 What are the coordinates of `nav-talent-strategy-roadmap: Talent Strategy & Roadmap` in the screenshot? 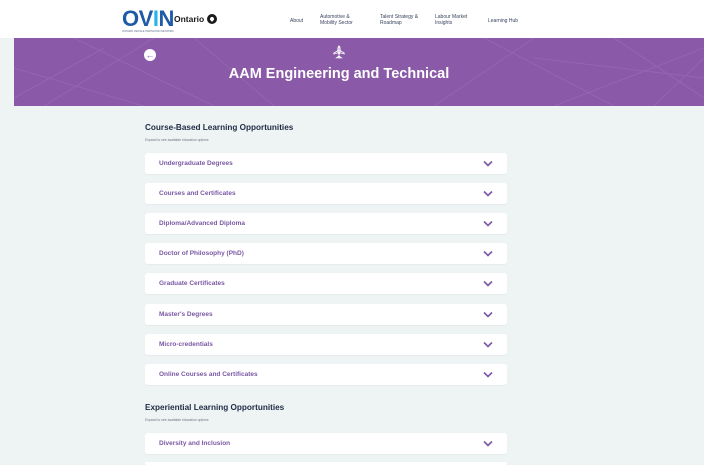 It's located at (402, 20).